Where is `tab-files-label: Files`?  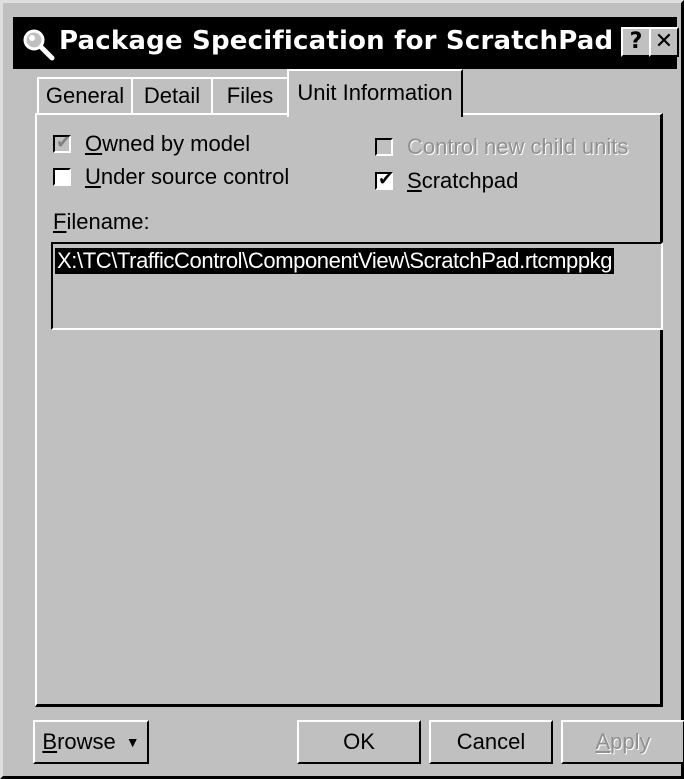
tab-files-label: Files is located at coordinates (250, 95).